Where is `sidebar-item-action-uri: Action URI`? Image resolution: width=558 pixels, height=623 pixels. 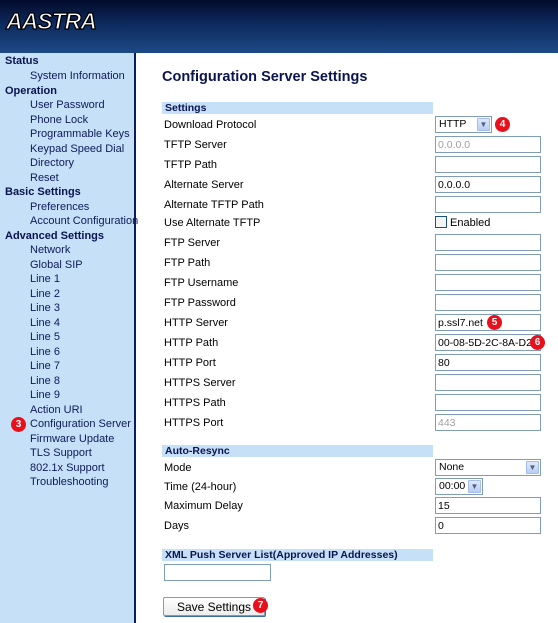
sidebar-item-action-uri: Action URI is located at coordinates (56, 410).